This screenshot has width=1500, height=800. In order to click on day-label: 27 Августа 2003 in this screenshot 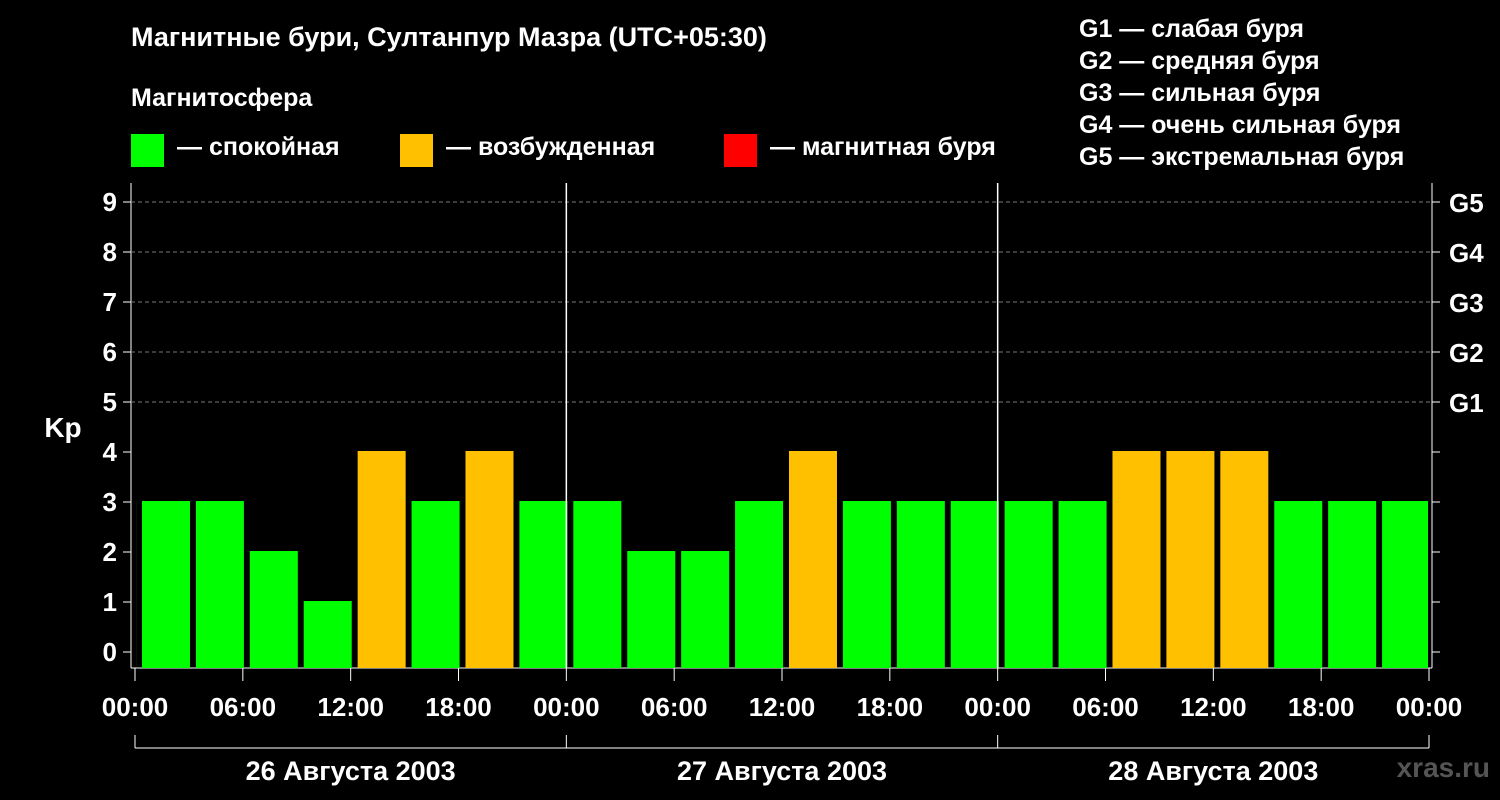, I will do `click(782, 771)`.